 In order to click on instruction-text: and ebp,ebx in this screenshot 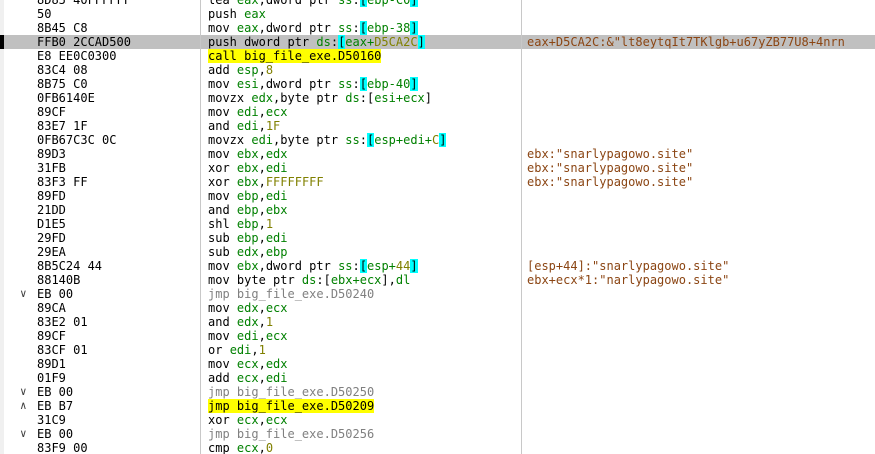, I will do `click(248, 210)`.